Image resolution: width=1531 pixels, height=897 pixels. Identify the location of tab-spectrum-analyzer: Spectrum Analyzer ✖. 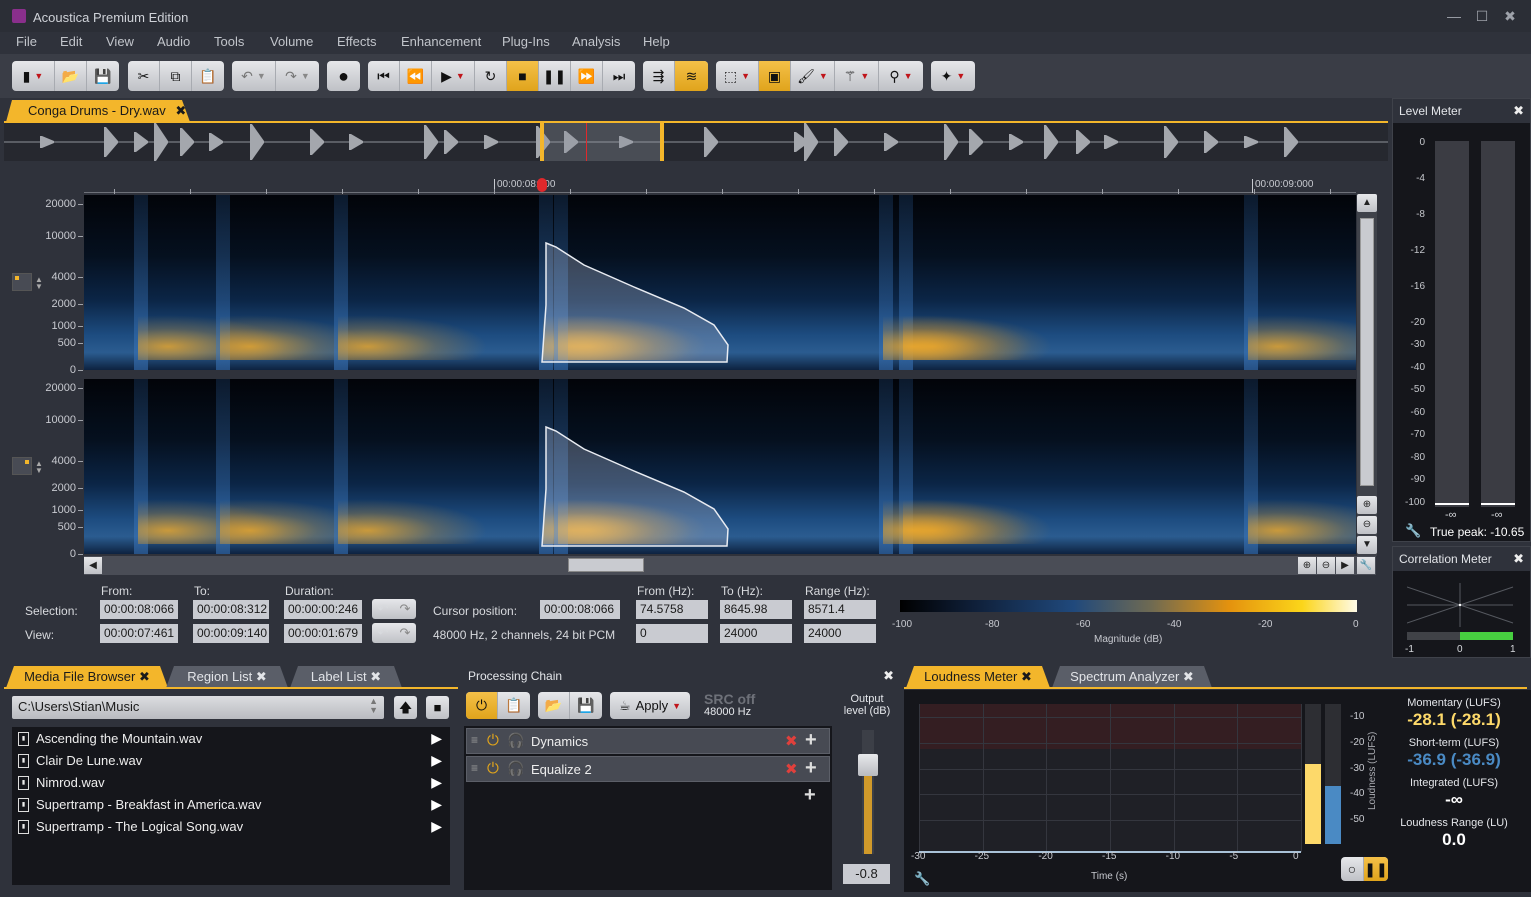
(1132, 677).